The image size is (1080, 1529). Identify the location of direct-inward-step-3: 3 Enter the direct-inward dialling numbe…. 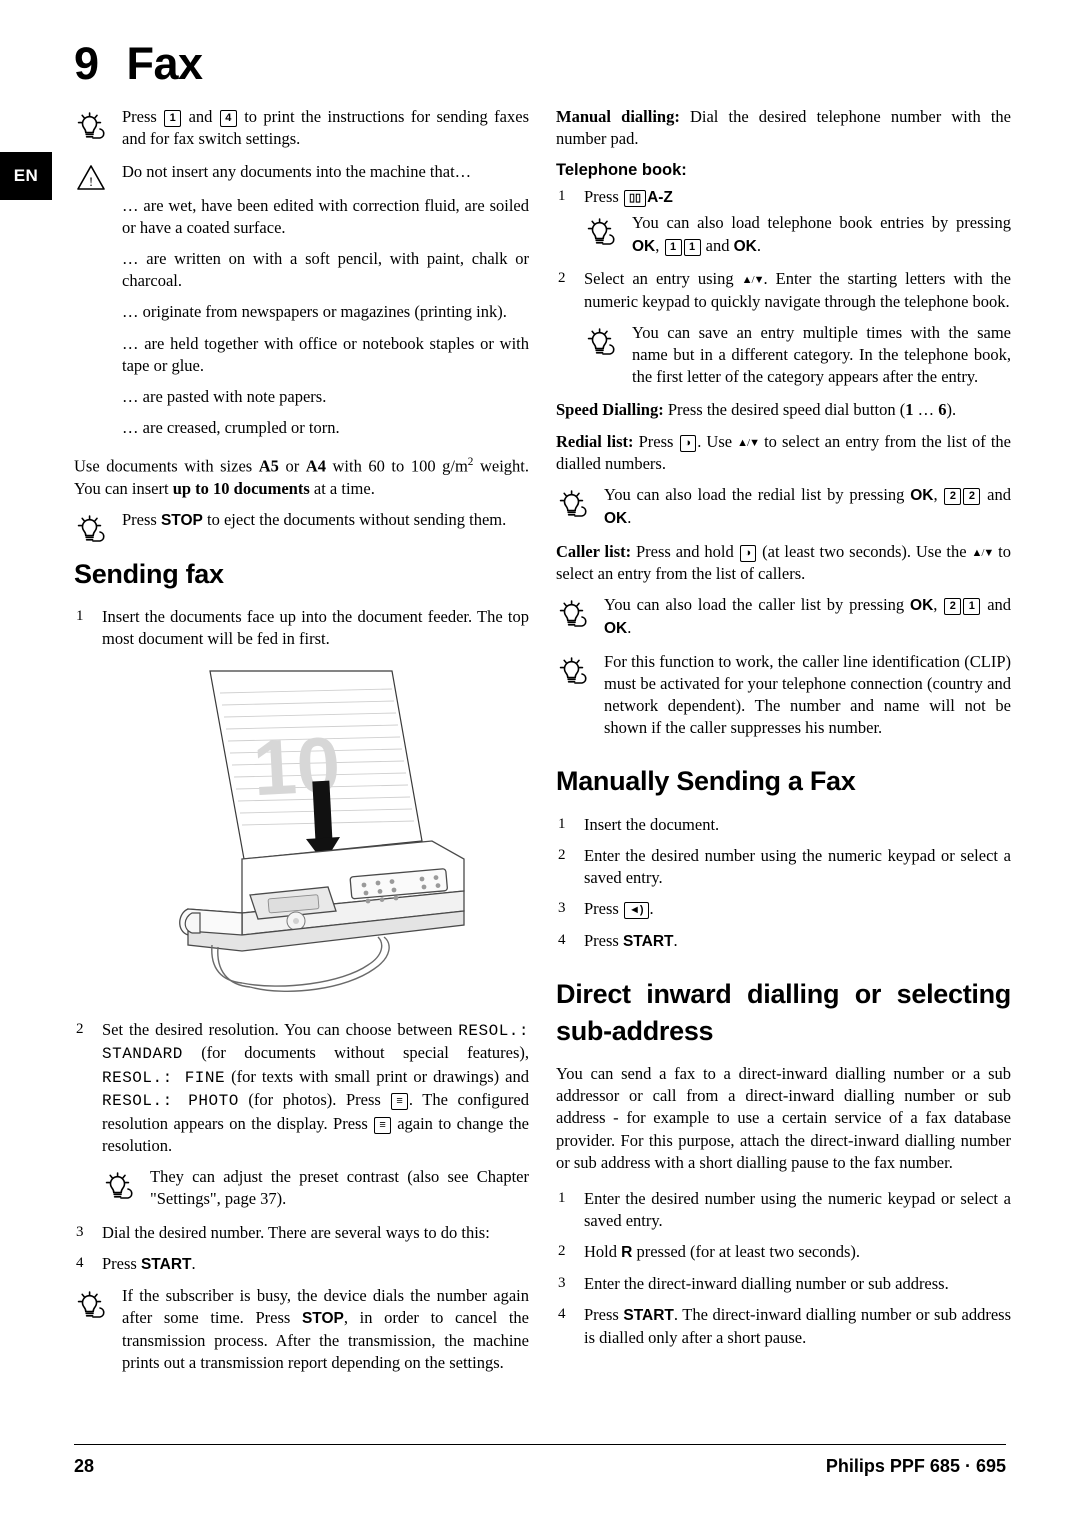
(783, 1284).